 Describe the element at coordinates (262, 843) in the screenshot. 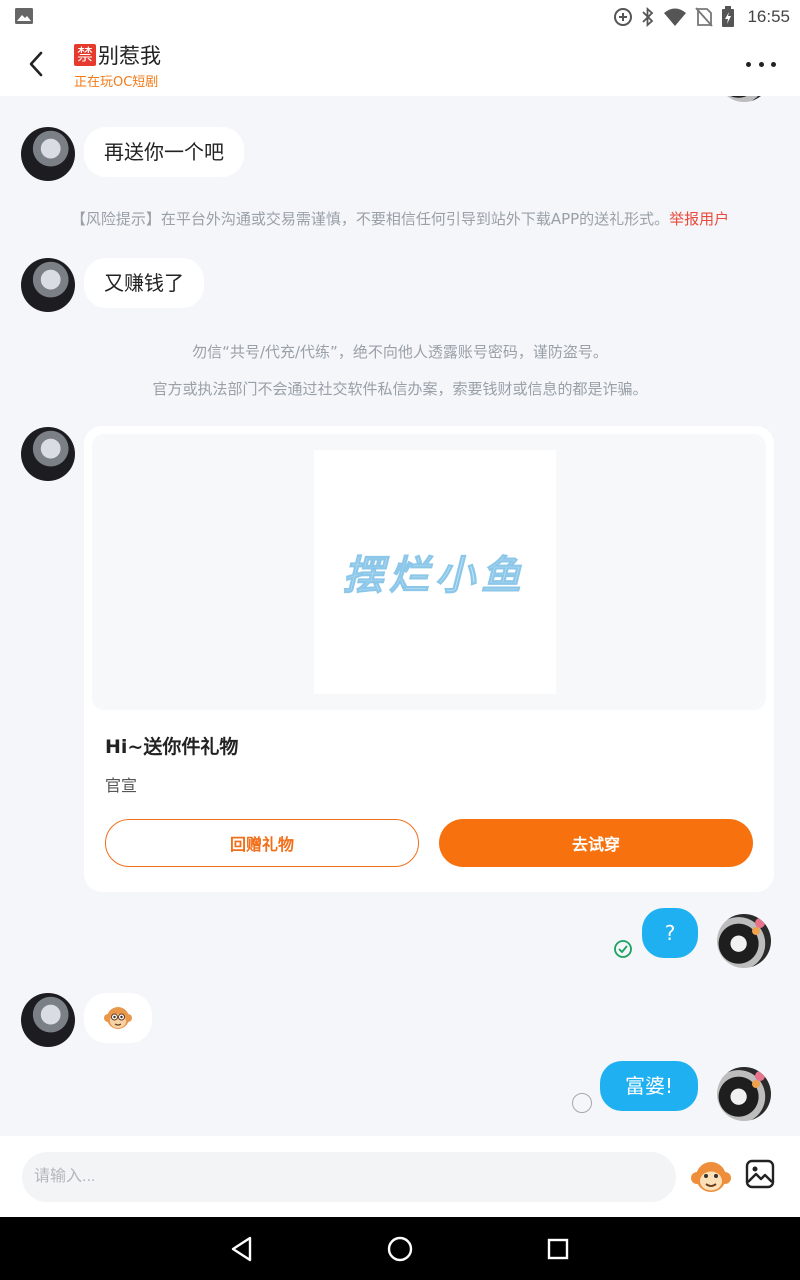

I see `return-gift-button: 回赠礼物` at that location.